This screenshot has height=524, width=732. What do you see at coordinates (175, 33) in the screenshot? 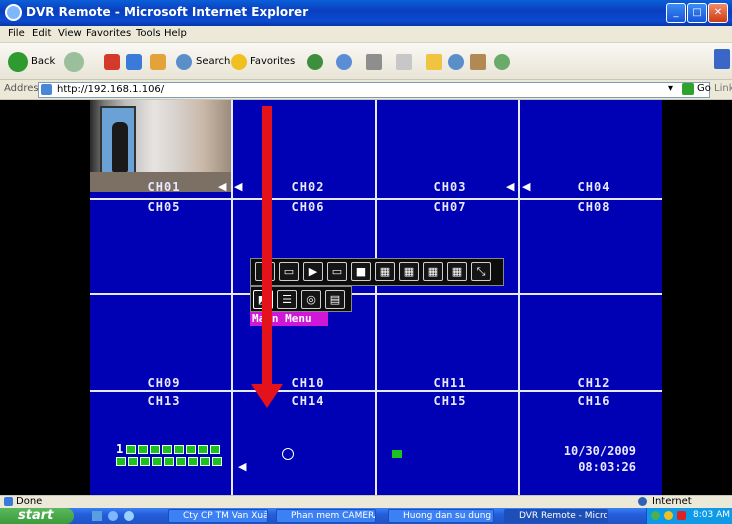
I see `menu-help: Help` at bounding box center [175, 33].